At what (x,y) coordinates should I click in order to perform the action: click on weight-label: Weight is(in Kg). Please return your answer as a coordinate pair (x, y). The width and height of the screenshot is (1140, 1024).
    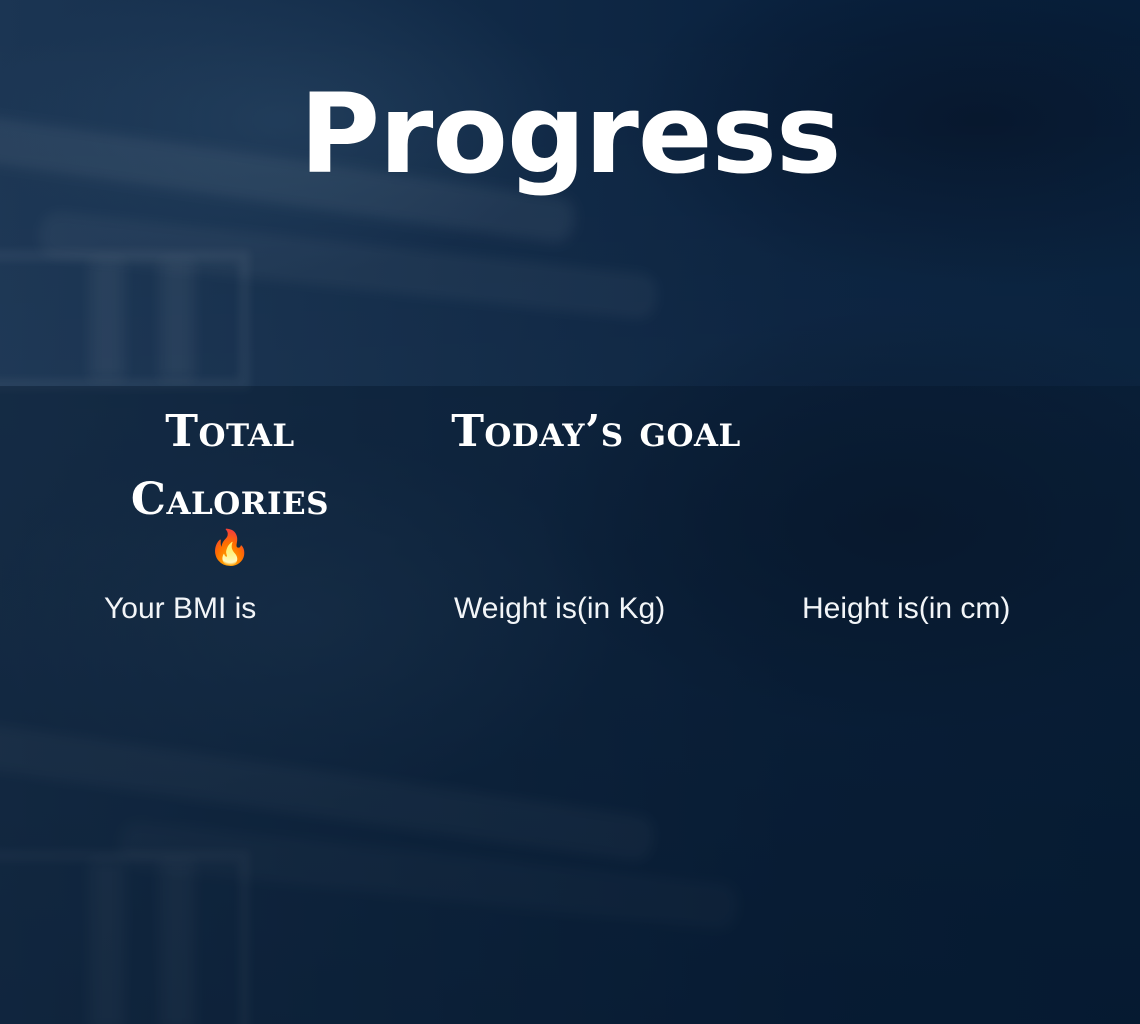
    Looking at the image, I should click on (560, 608).